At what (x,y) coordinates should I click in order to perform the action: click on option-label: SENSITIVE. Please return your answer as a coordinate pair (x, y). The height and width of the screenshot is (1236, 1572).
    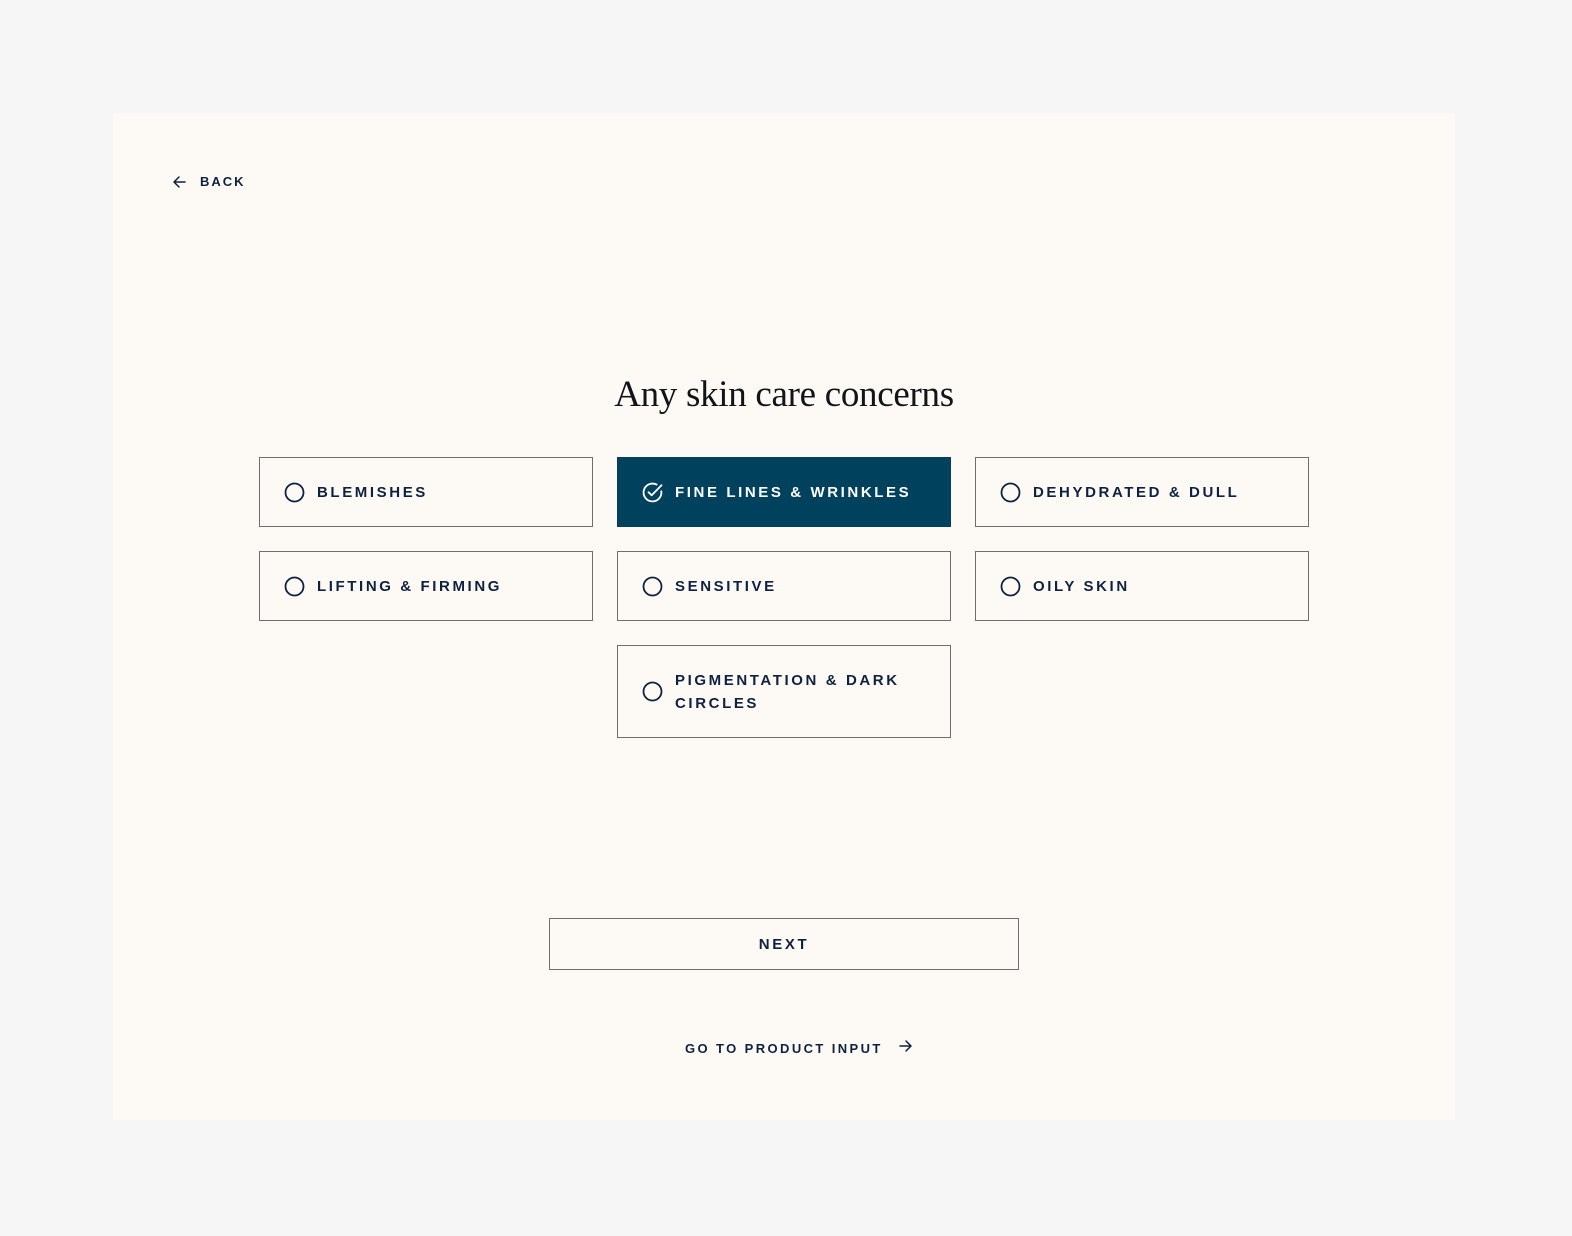
    Looking at the image, I should click on (726, 586).